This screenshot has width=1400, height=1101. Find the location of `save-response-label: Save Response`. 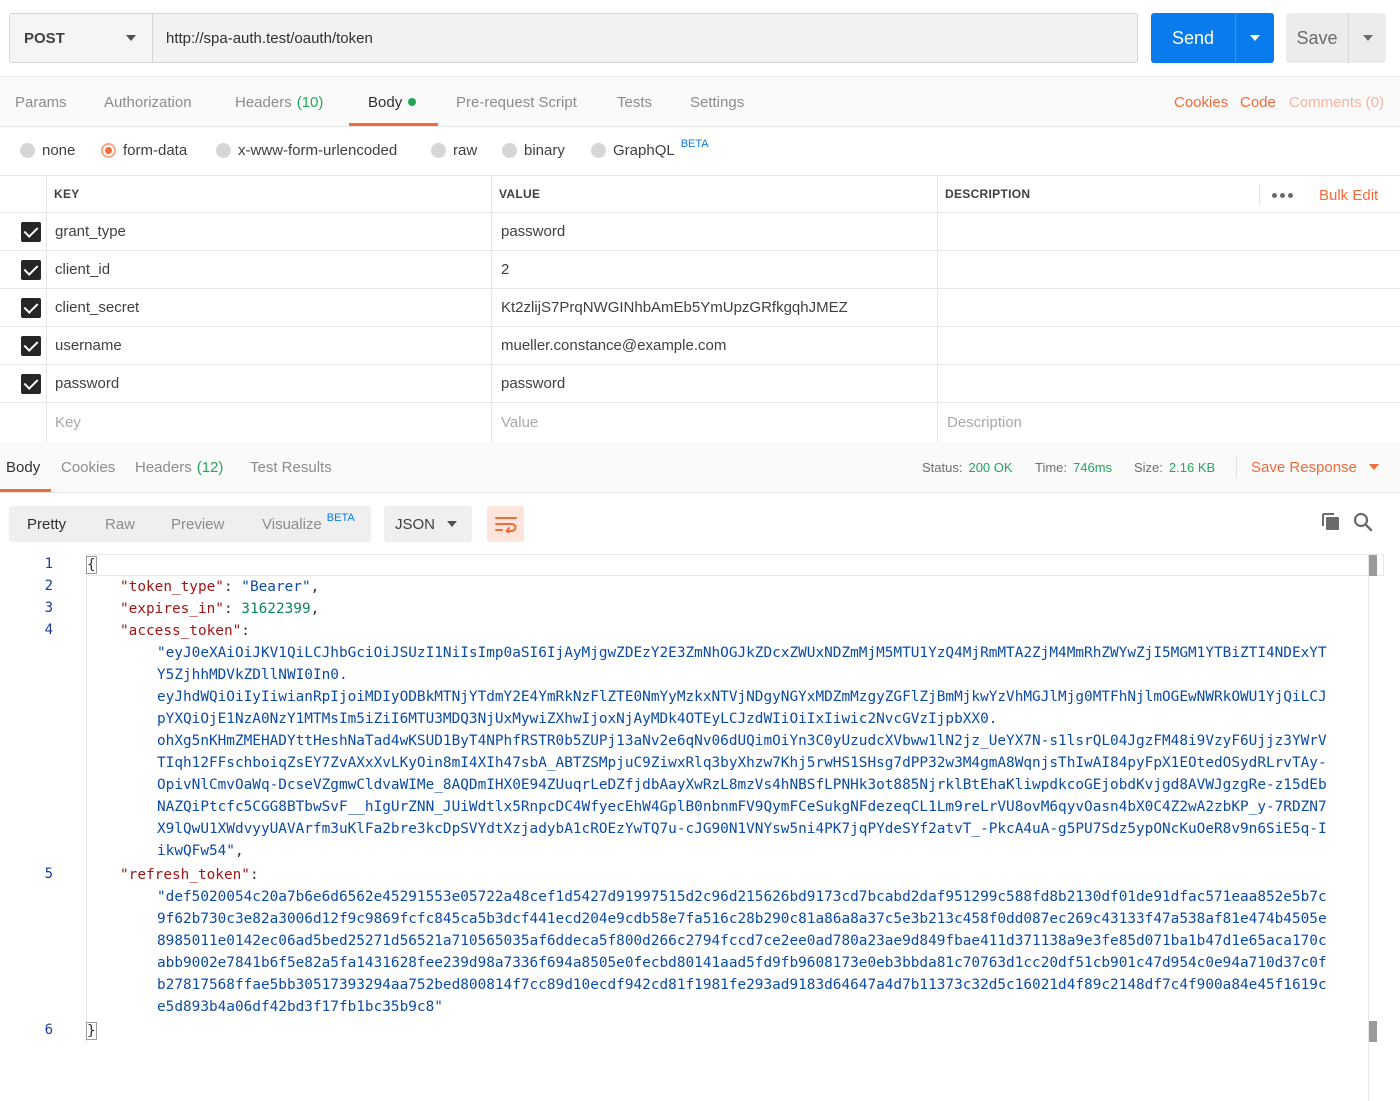

save-response-label: Save Response is located at coordinates (1304, 467).